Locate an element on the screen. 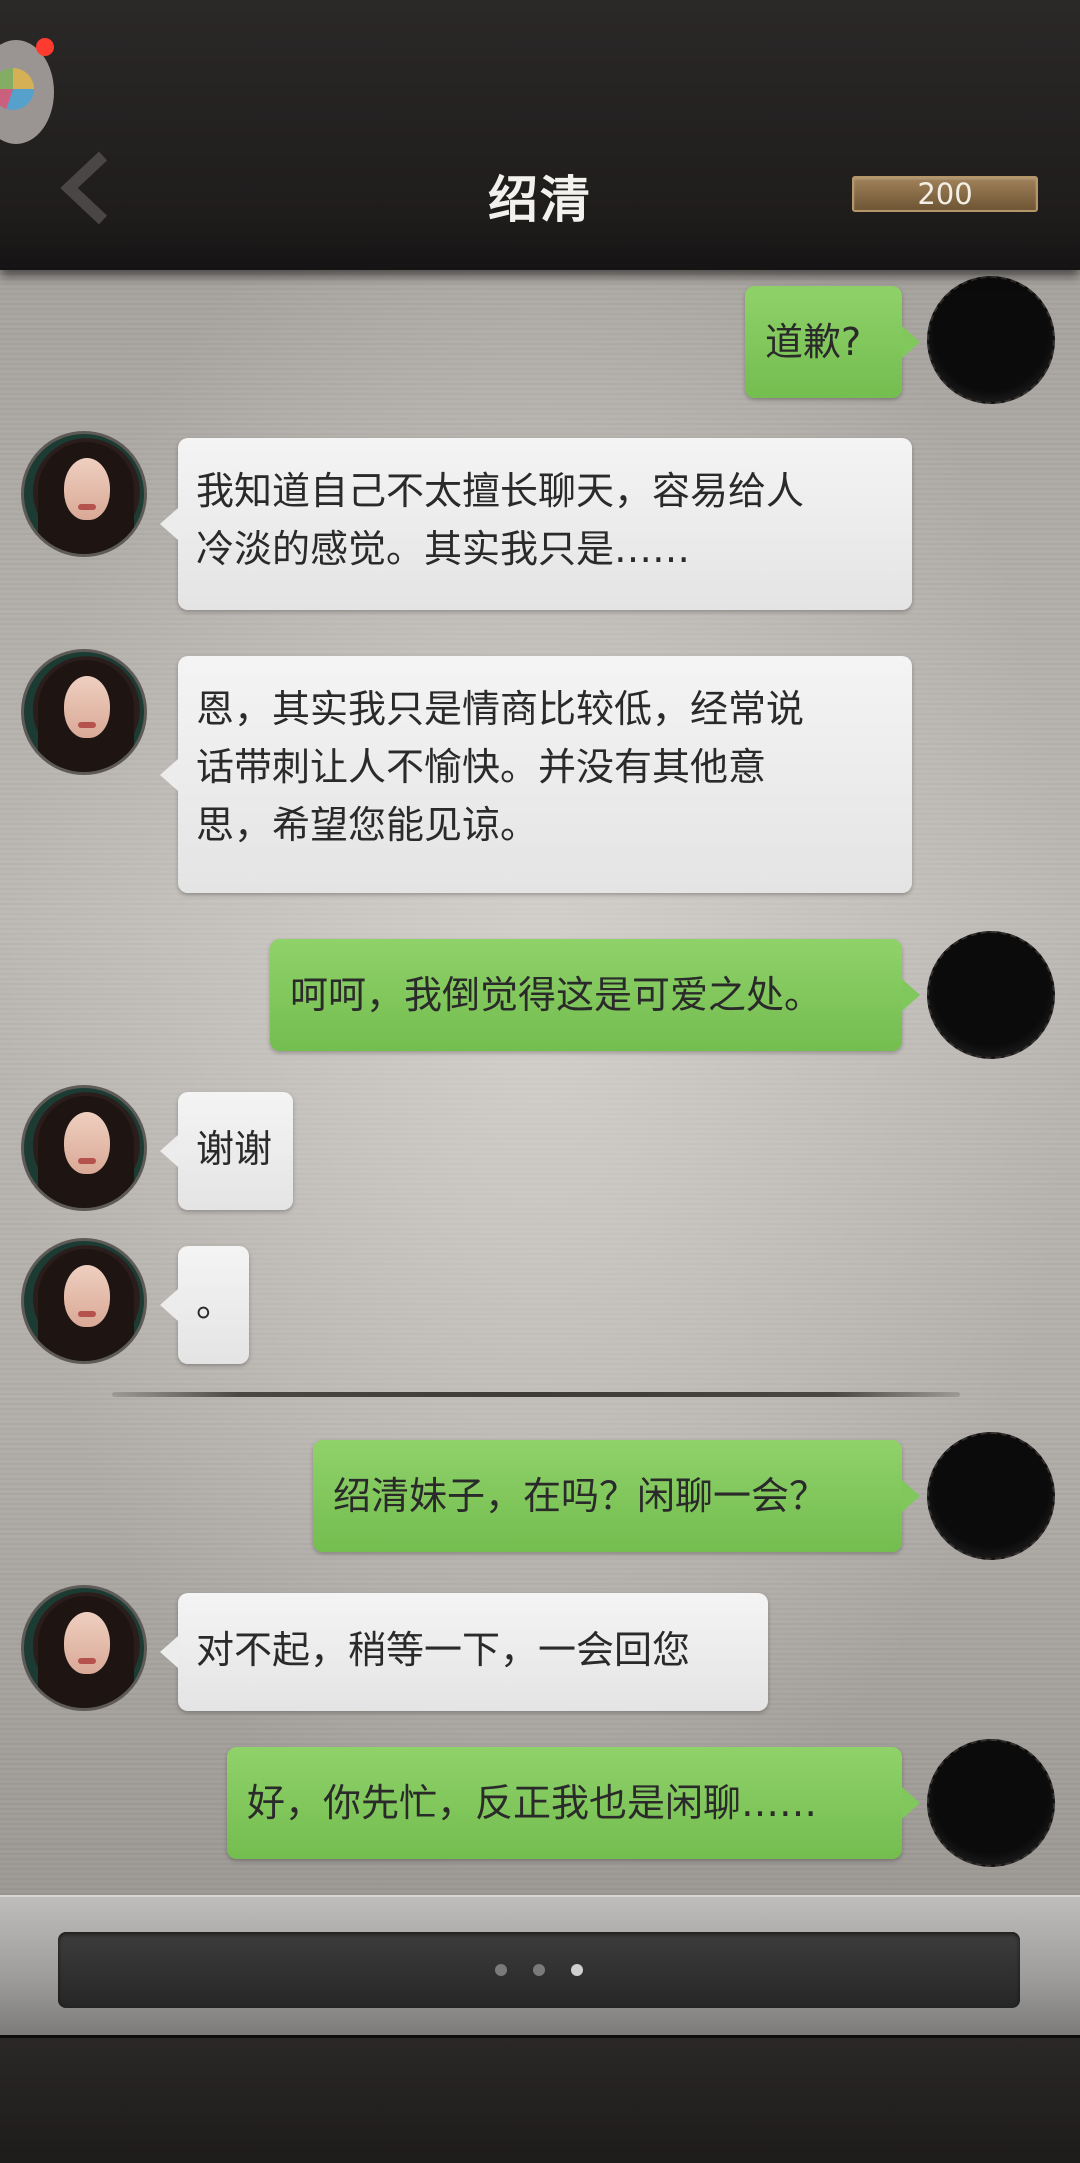  notification-dot is located at coordinates (45, 47).